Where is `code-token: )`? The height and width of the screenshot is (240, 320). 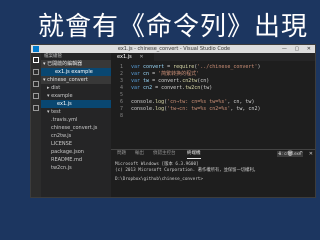
code-token: ) is located at coordinates (259, 67).